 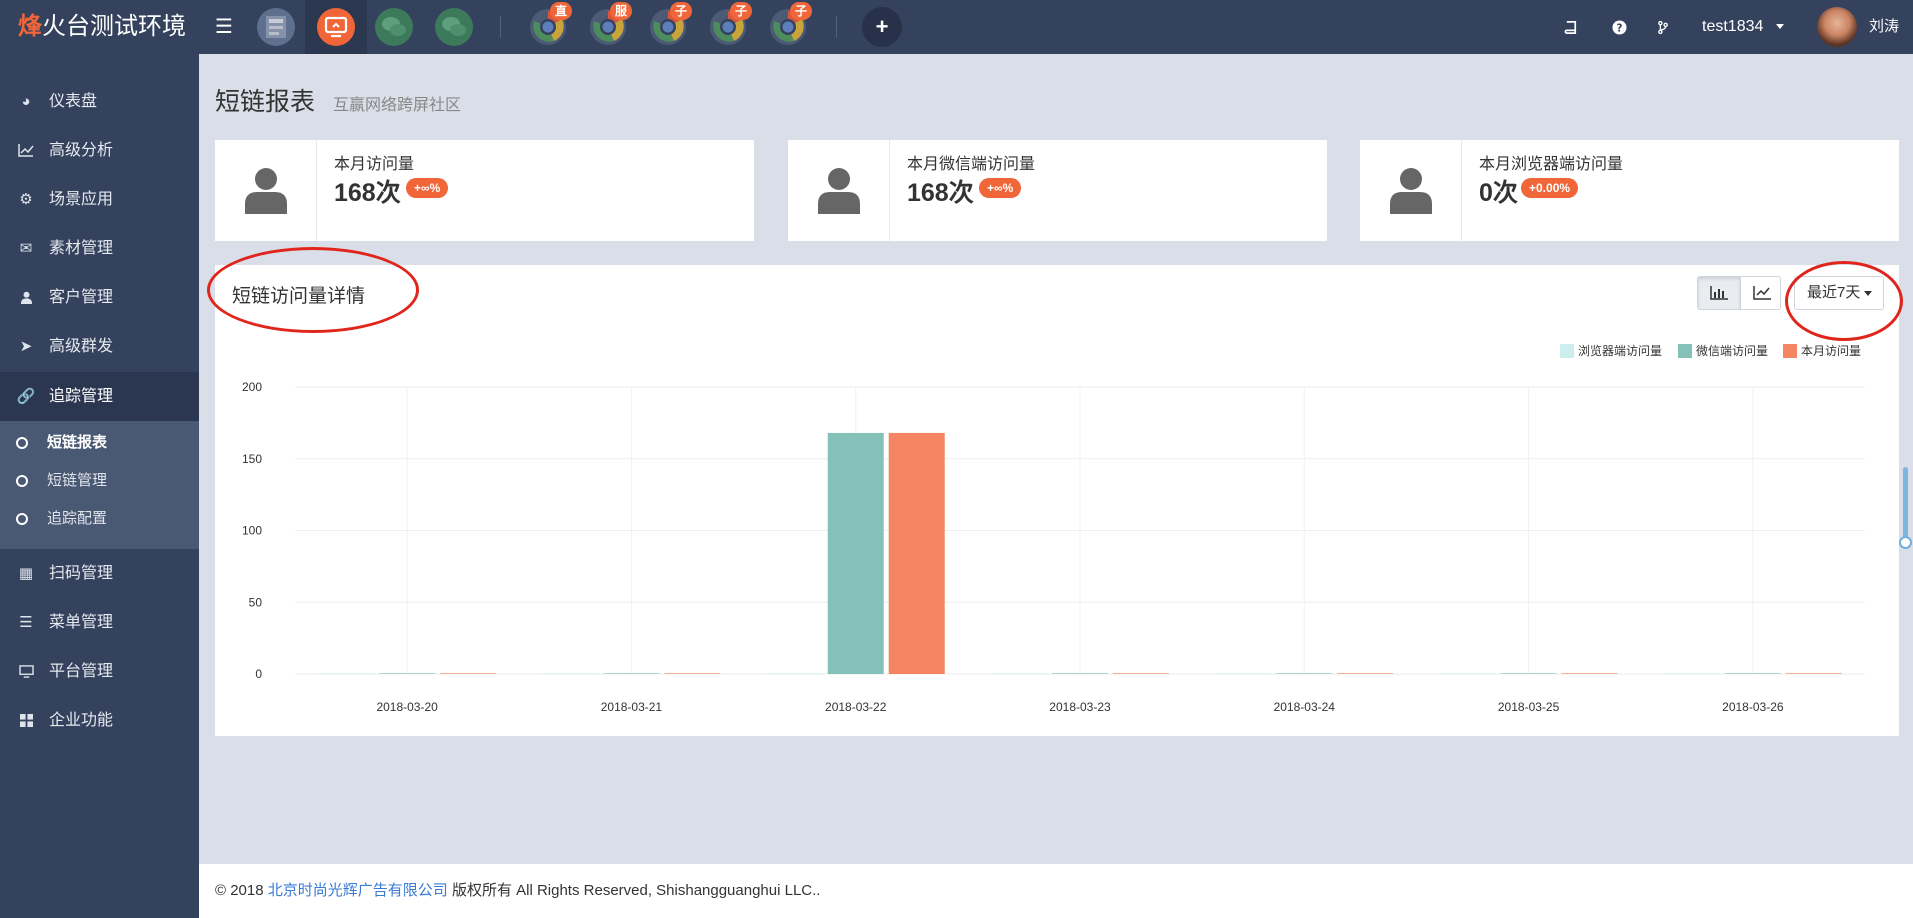 I want to click on scroll-handle, so click(x=1905, y=542).